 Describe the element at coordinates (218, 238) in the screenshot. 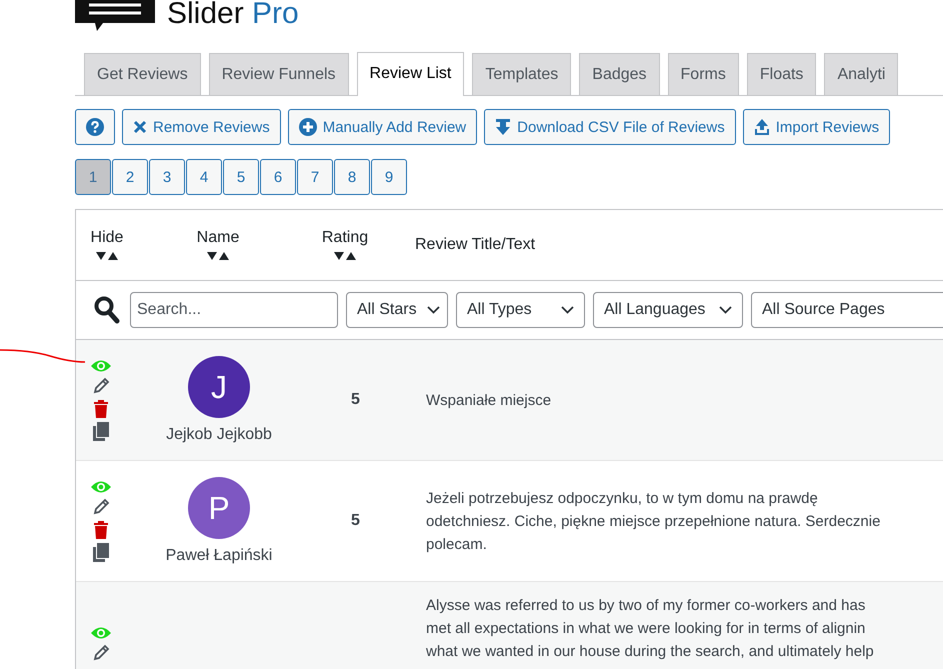

I see `column-header: Name` at that location.